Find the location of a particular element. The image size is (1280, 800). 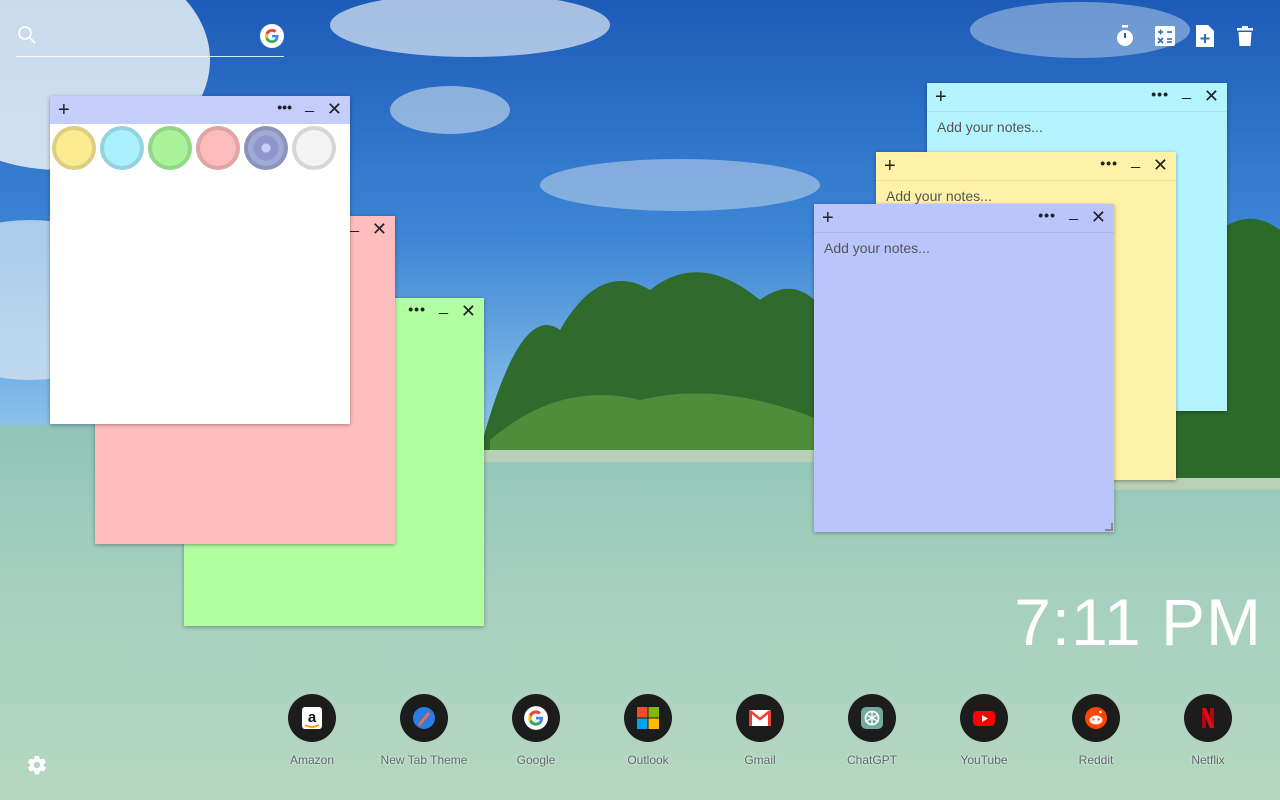

resize-handle is located at coordinates (1109, 527).